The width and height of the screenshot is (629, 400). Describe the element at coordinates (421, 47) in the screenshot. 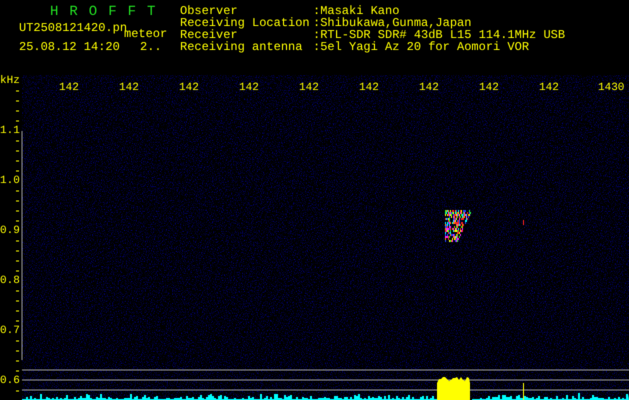

I see `info-value: :5el Yagi Az 20 for Aomori VOR` at that location.